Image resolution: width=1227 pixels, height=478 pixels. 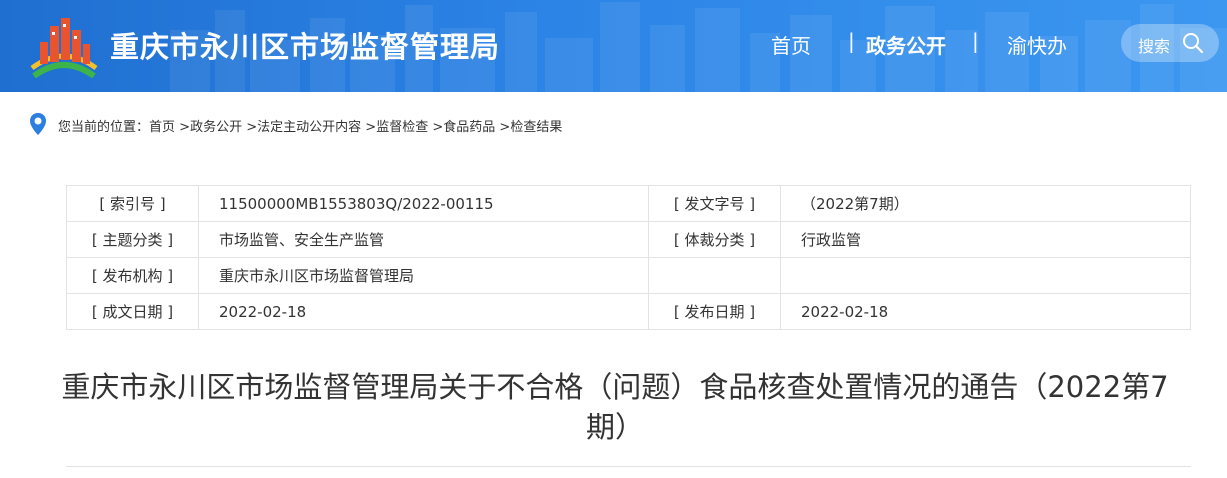 I want to click on search-button: 搜索, so click(x=1170, y=43).